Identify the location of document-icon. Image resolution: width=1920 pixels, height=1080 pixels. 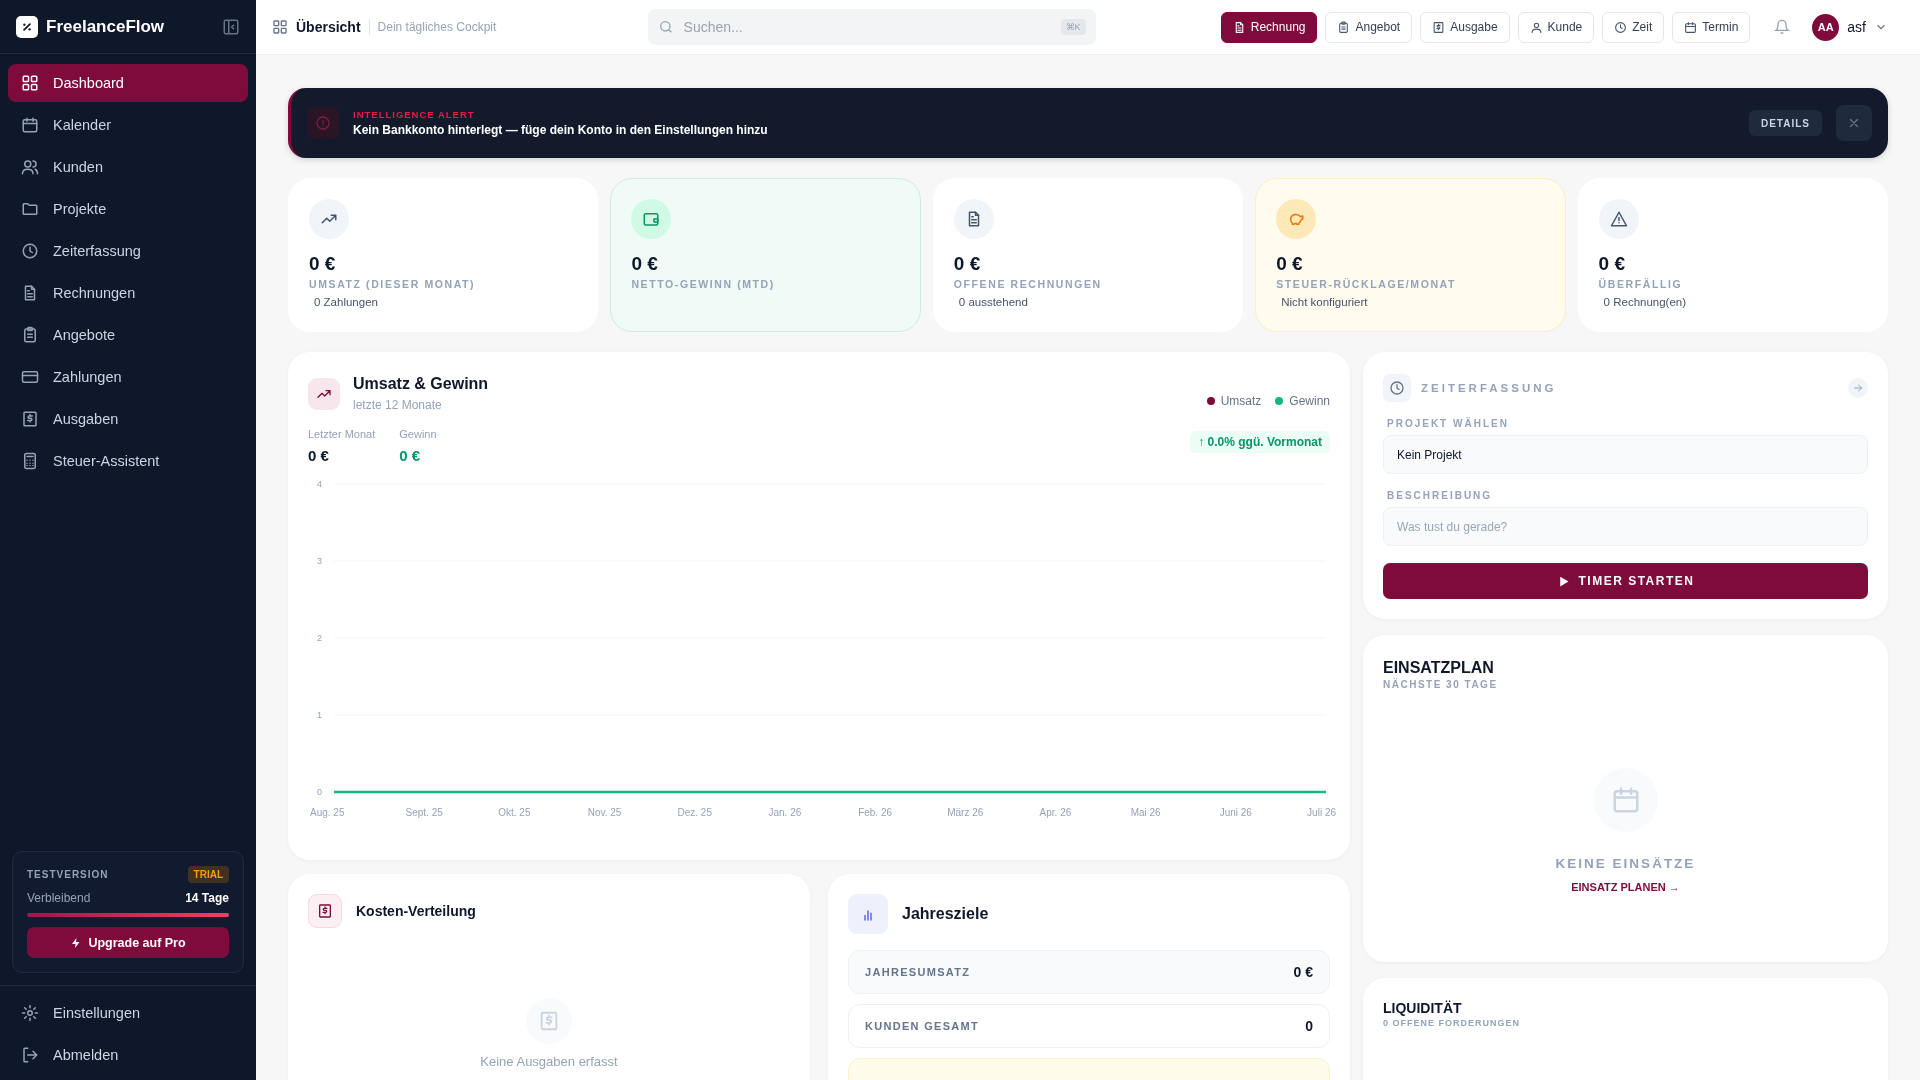
(973, 219).